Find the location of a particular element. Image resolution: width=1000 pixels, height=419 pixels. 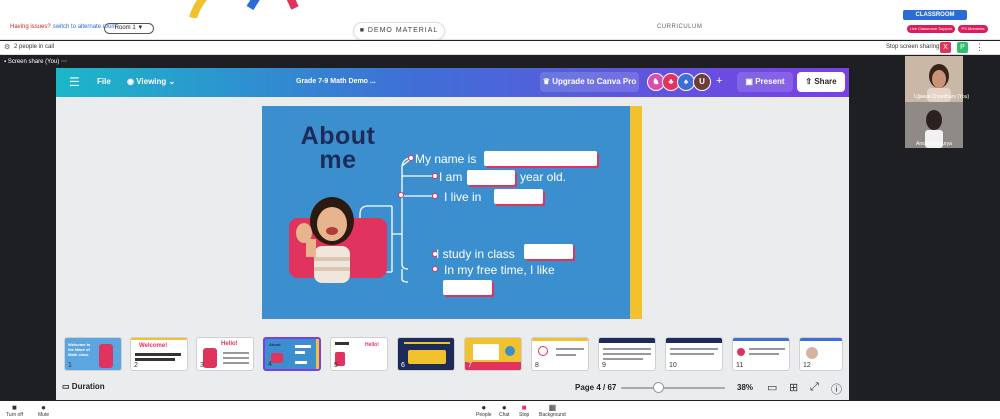

classroom-tab: CLASSROOM is located at coordinates (935, 15).